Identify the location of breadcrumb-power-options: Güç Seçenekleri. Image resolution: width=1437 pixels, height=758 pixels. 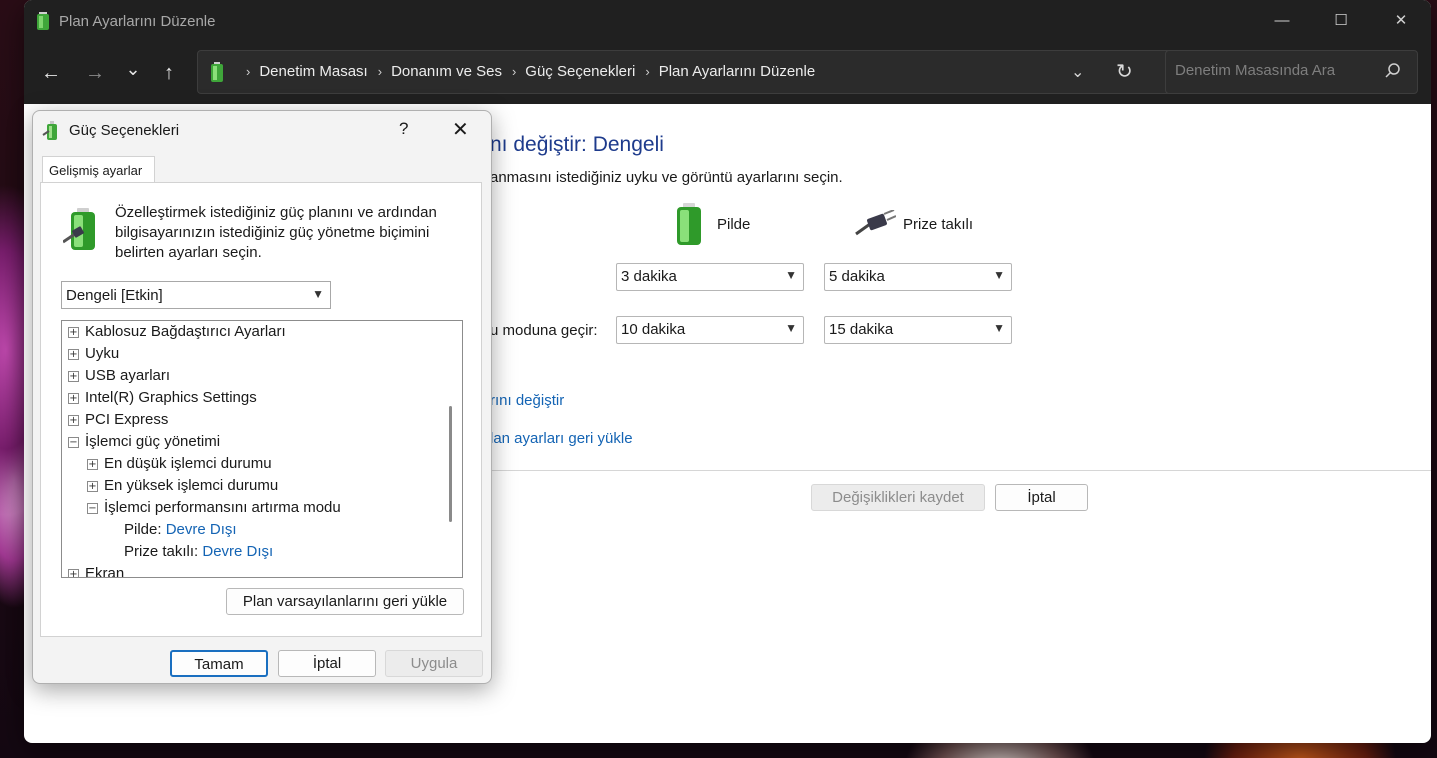
(580, 71).